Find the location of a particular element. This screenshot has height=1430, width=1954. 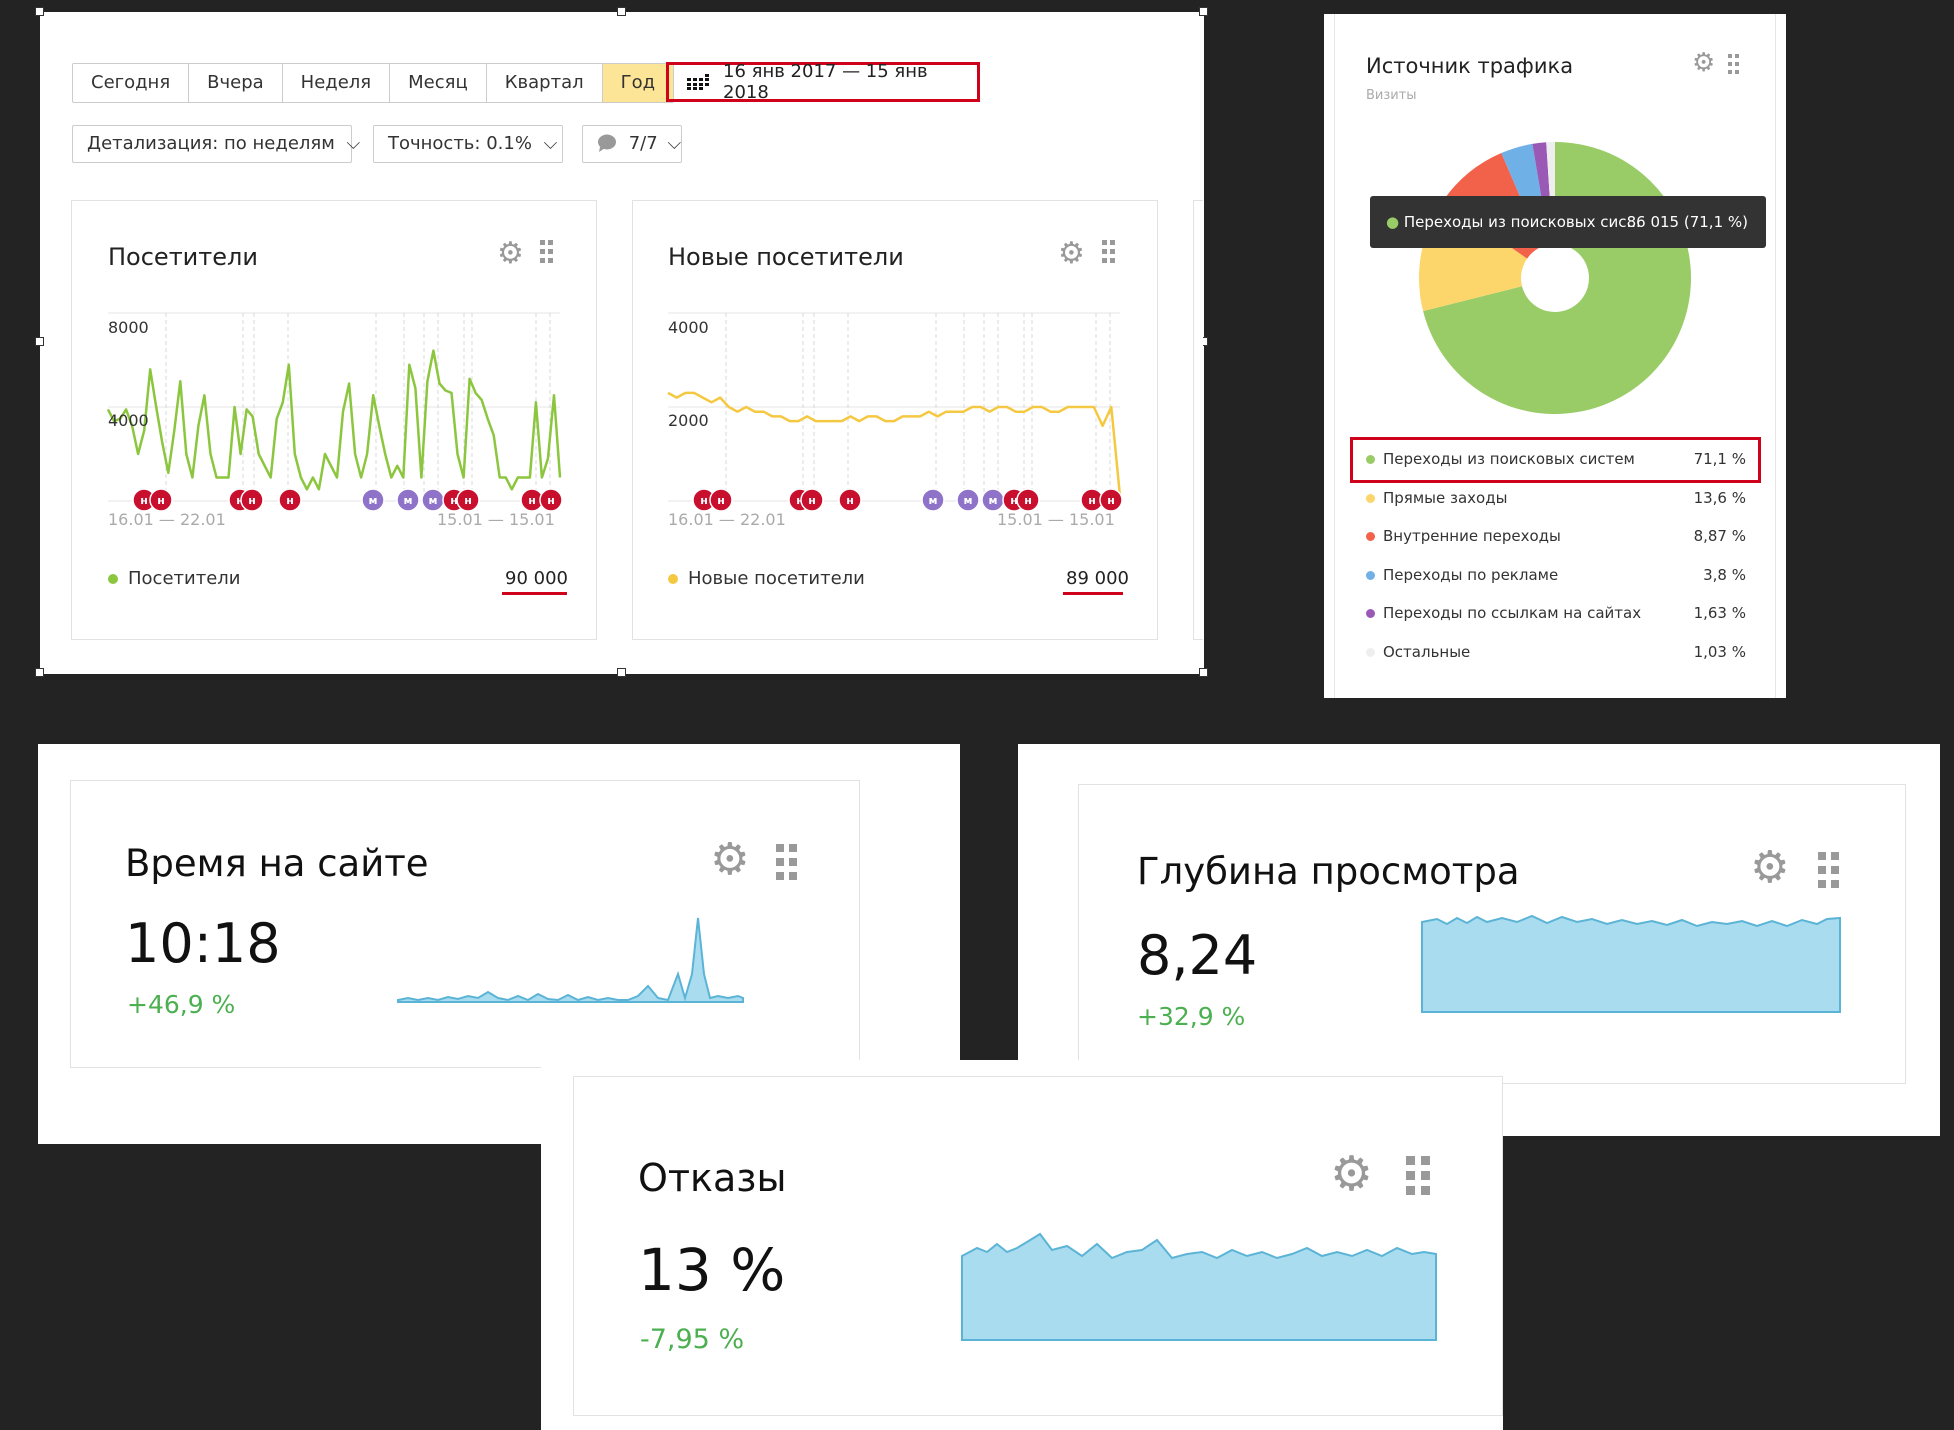

source-label: Остальные is located at coordinates (1427, 652).